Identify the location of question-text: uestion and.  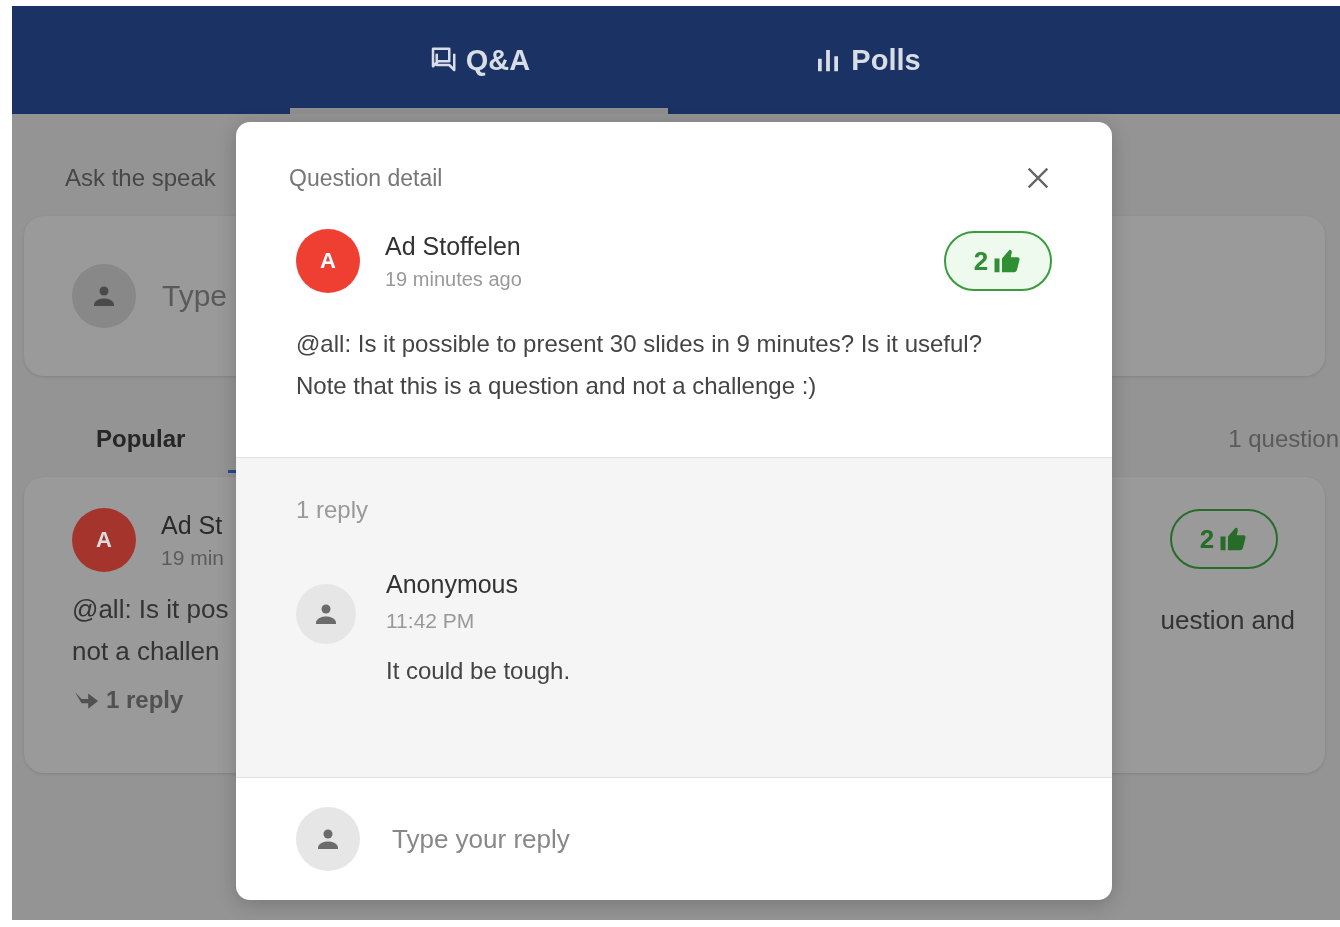
(1227, 620).